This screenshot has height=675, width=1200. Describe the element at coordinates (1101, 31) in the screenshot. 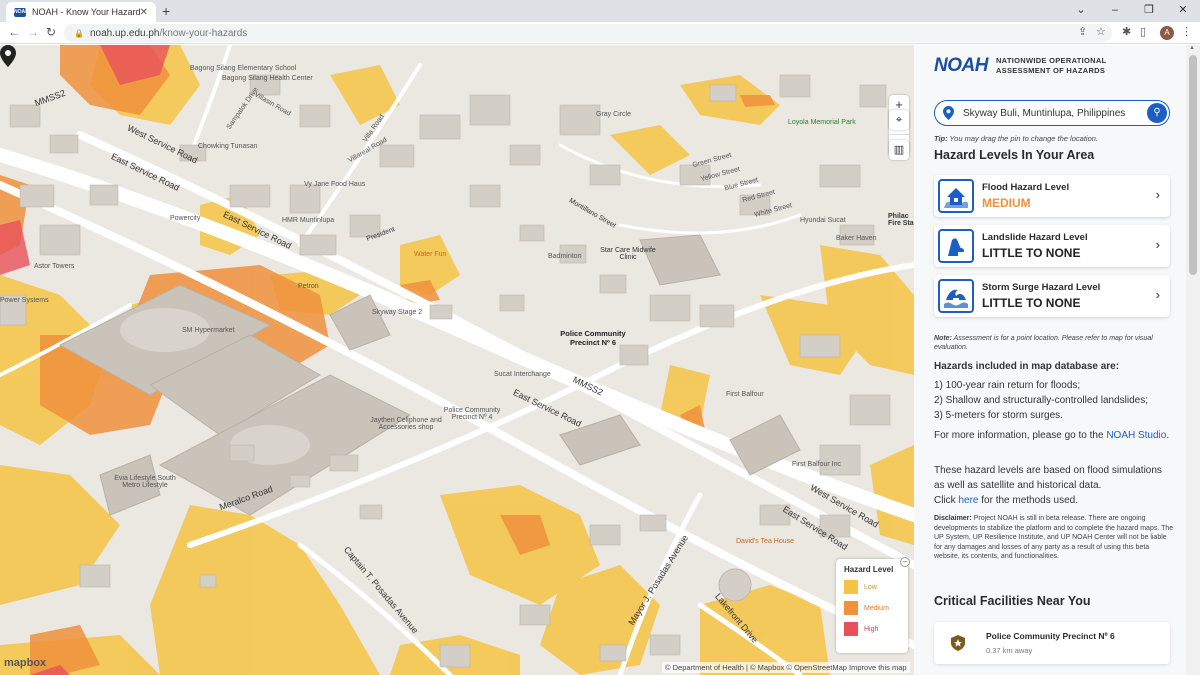

I see `star-icon: ☆` at that location.